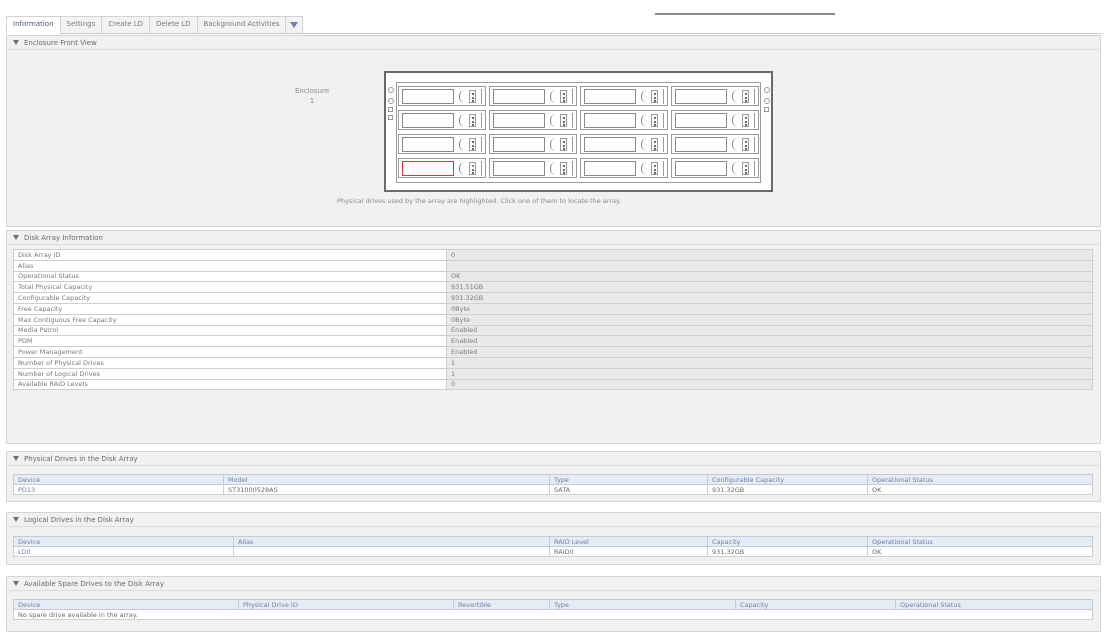  Describe the element at coordinates (769, 298) in the screenshot. I see `info-value: 931.32GB` at that location.